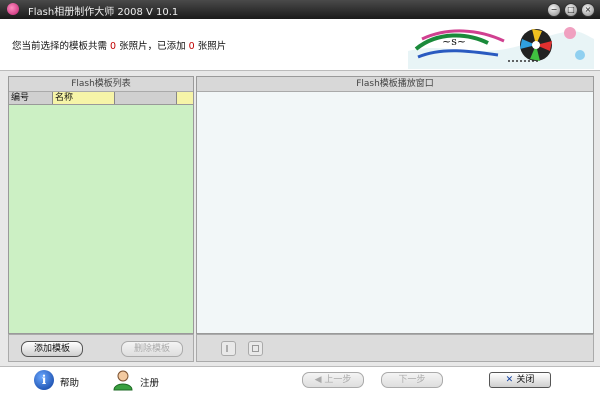  I want to click on next-step-button: 下一步, so click(412, 380).